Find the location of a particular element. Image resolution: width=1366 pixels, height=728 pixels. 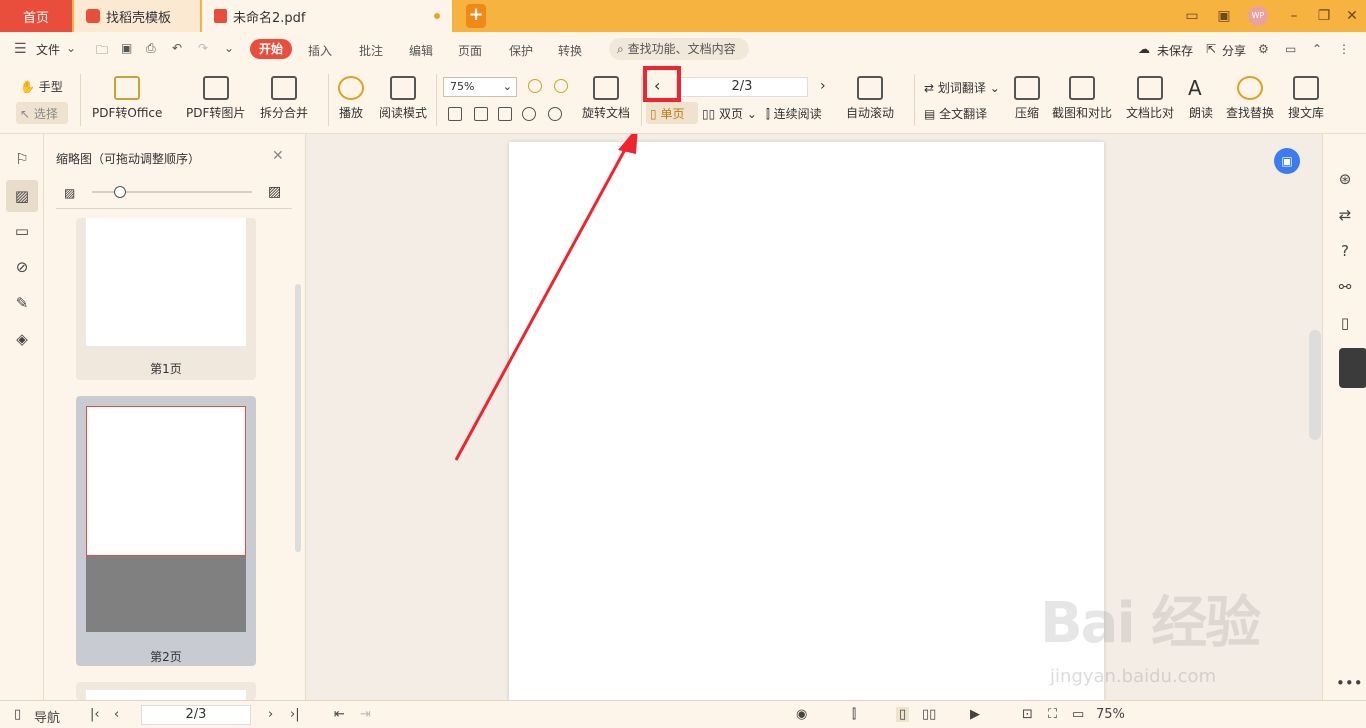

full-translate-button: ▤ 全文翻译 is located at coordinates (955, 113).